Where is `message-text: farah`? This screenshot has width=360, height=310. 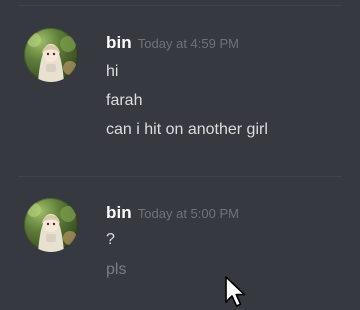 message-text: farah is located at coordinates (124, 100).